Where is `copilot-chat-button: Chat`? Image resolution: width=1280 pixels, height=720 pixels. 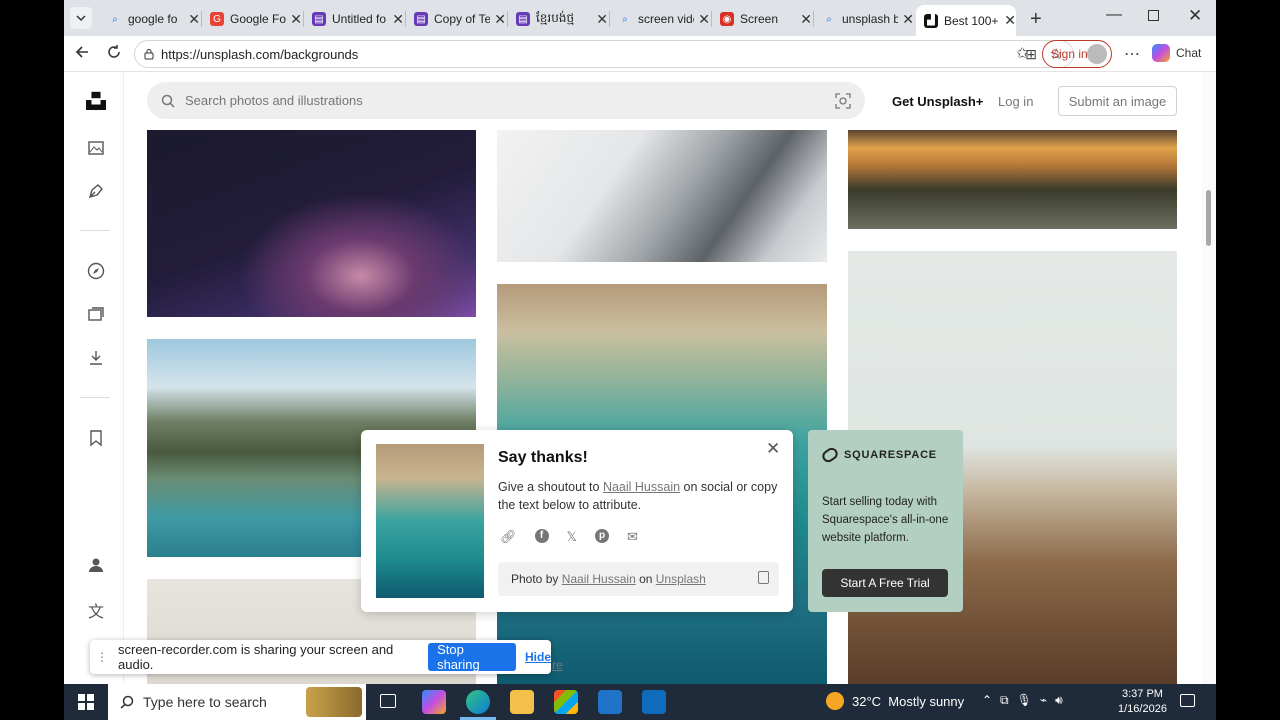 copilot-chat-button: Chat is located at coordinates (1176, 53).